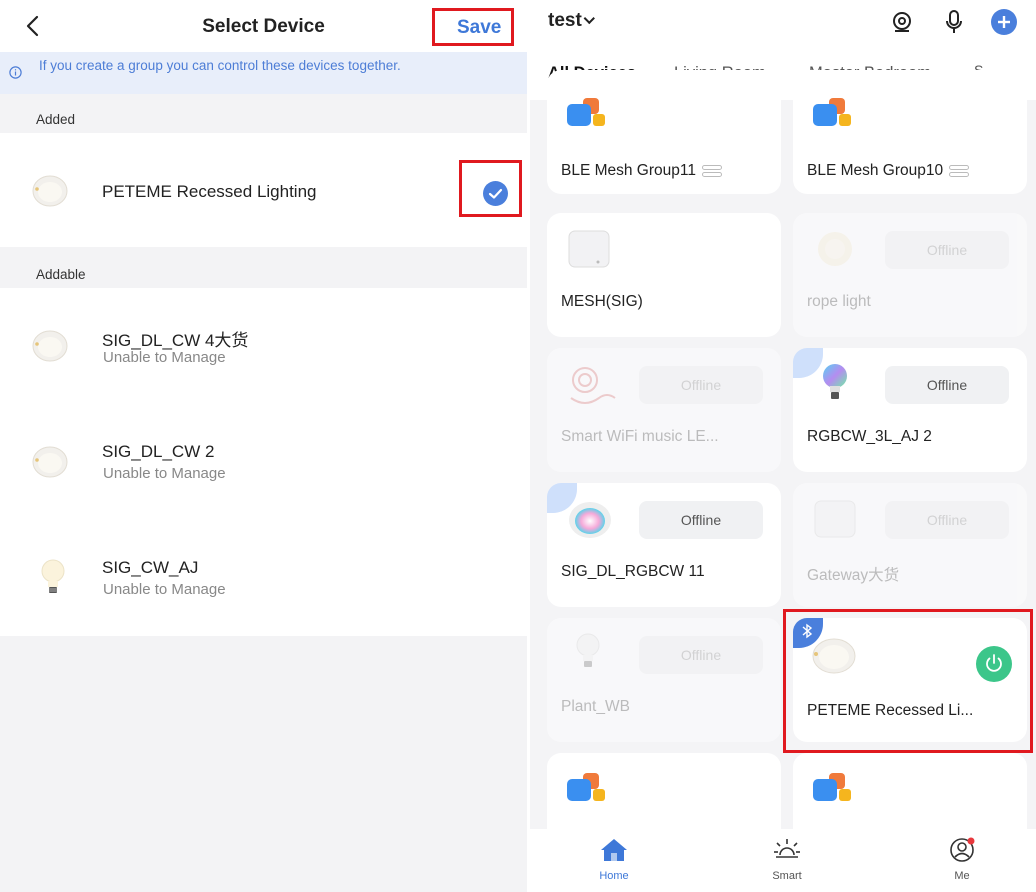 The height and width of the screenshot is (892, 1036). I want to click on bottom-nav: Home Smart Me, so click(783, 860).